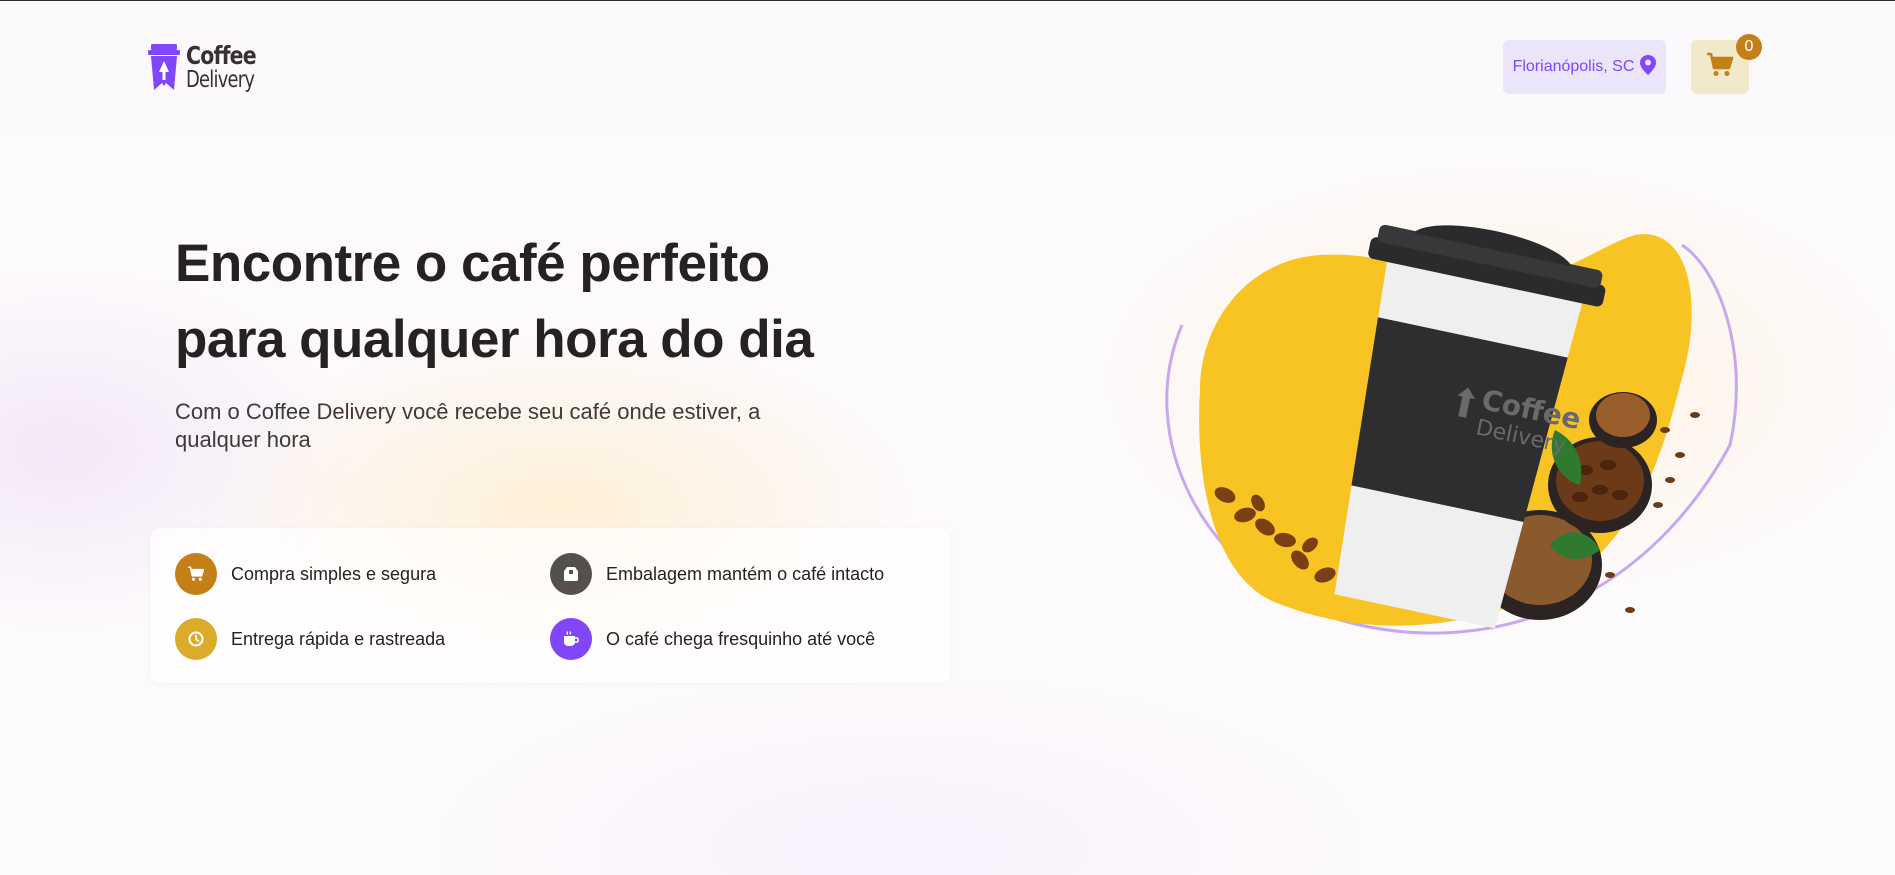  I want to click on feature-item-purchase: Compra simples e segura, so click(305, 574).